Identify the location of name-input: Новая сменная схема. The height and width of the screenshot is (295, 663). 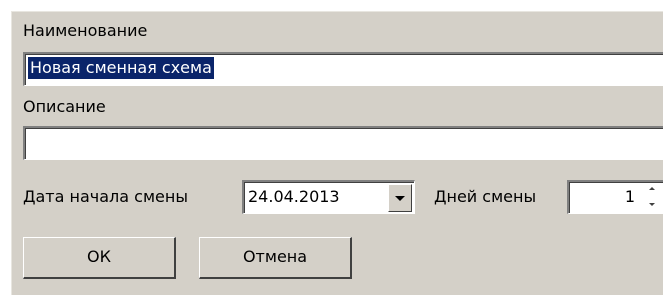
(343, 69).